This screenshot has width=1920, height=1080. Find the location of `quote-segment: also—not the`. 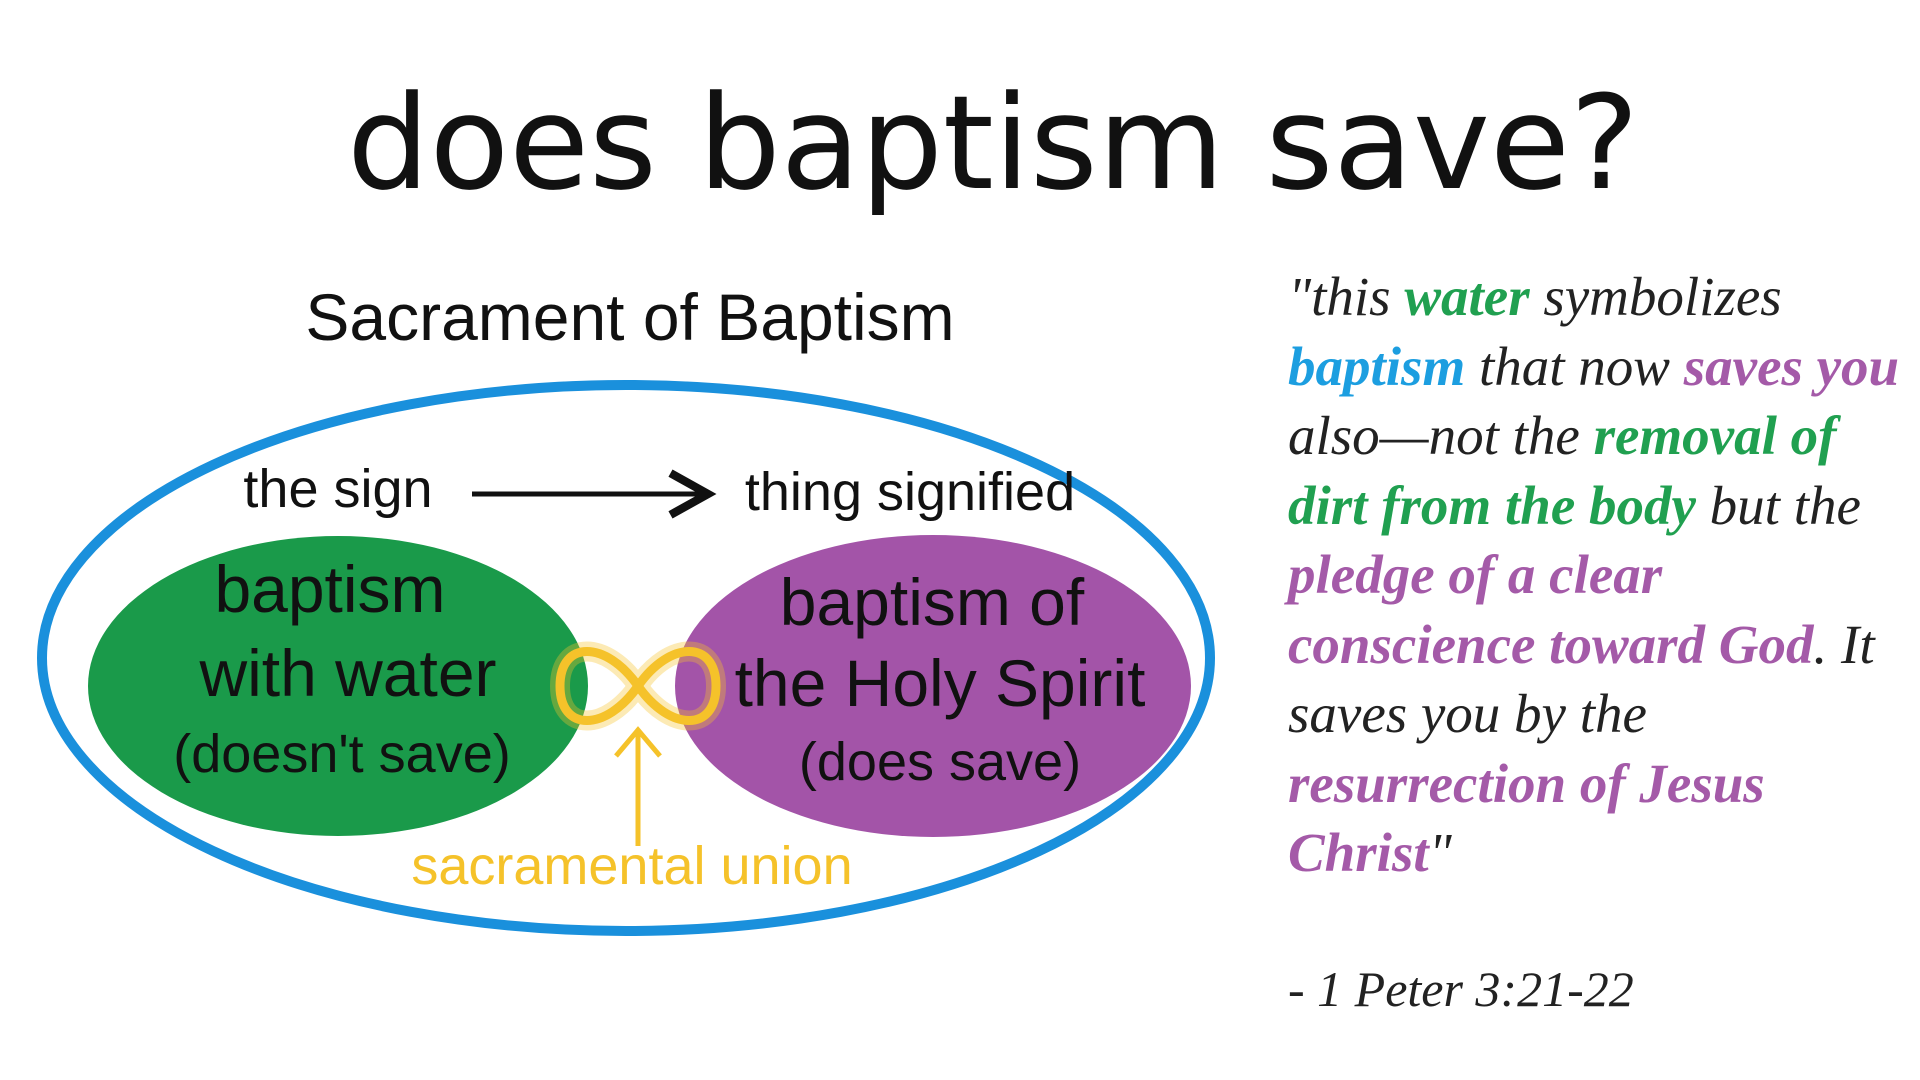

quote-segment: also—not the is located at coordinates (1441, 435).